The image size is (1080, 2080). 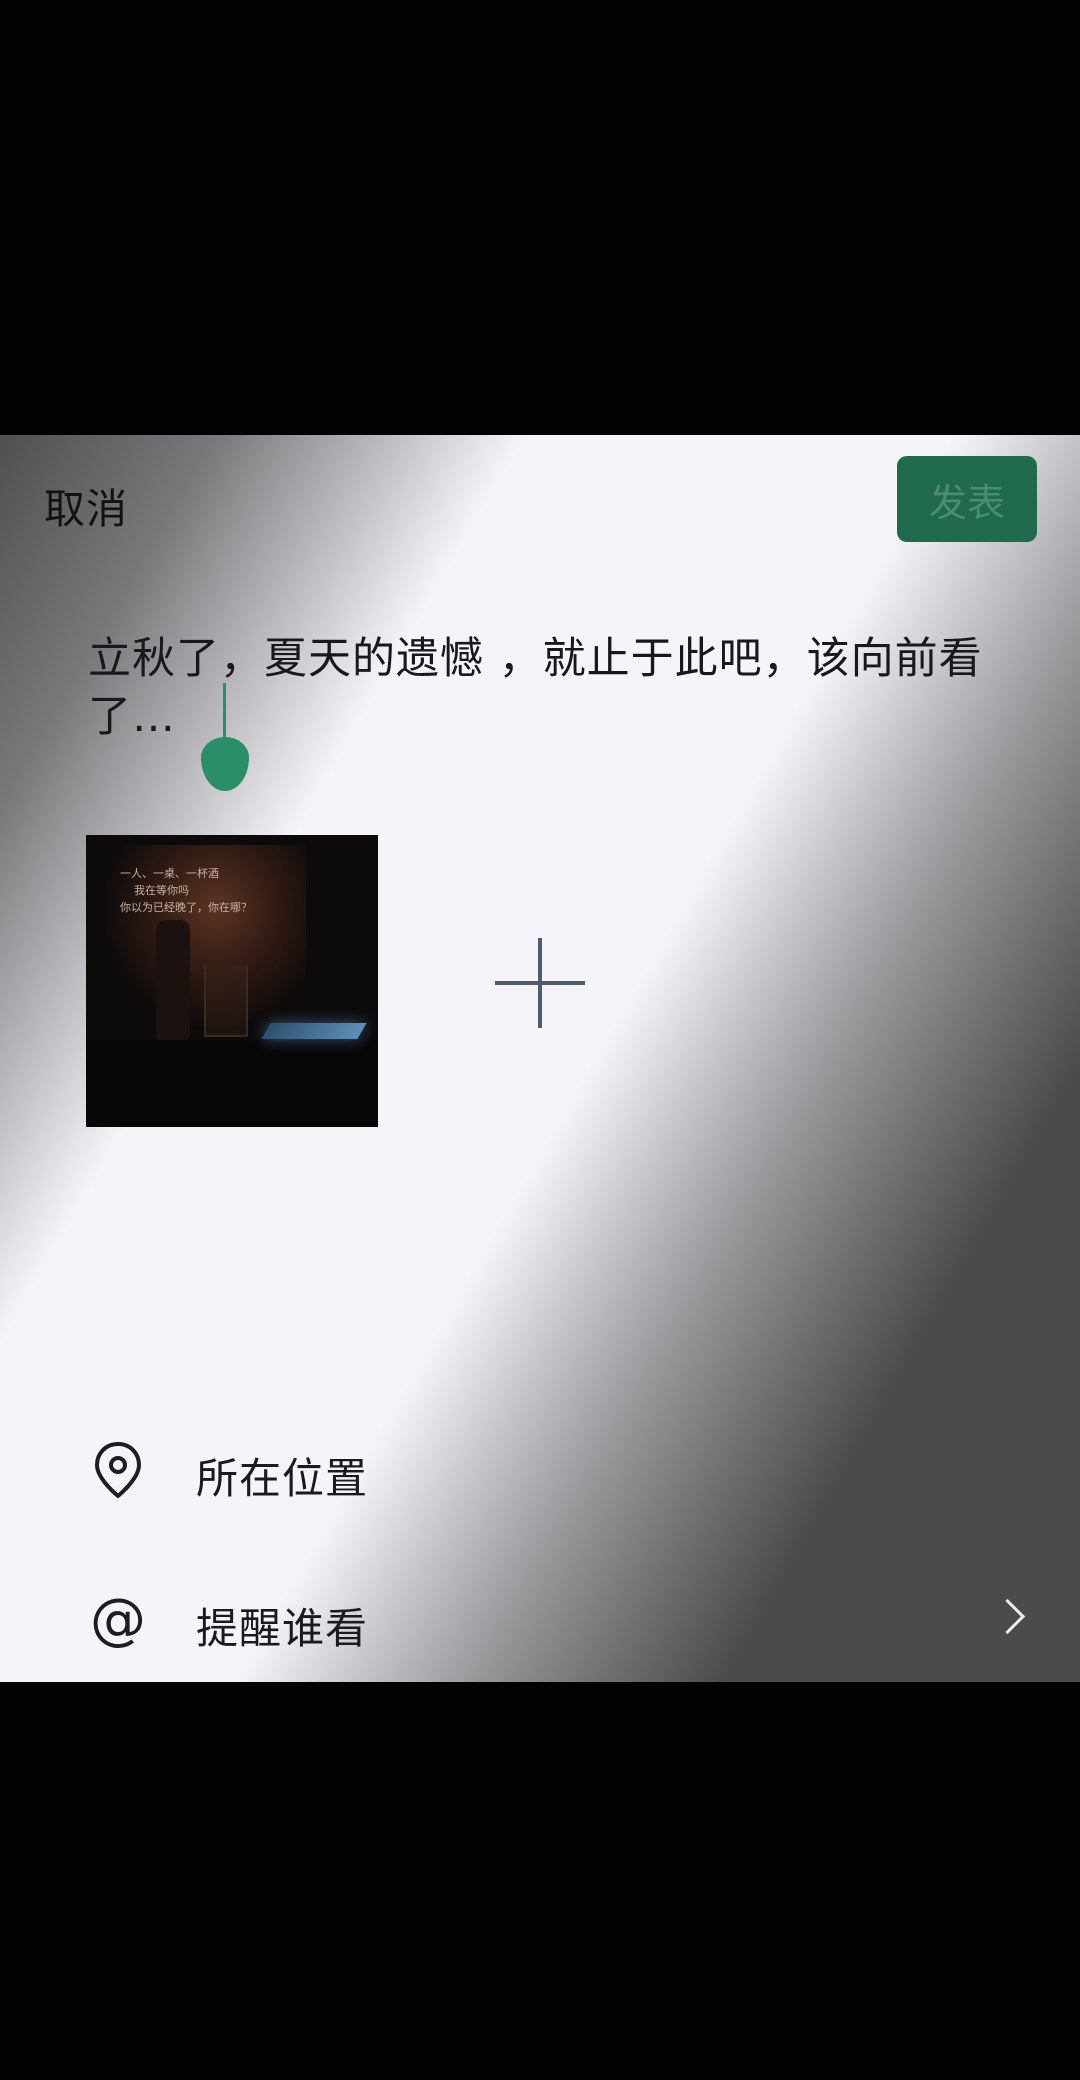 What do you see at coordinates (314, 1031) in the screenshot?
I see `photo-laptop` at bounding box center [314, 1031].